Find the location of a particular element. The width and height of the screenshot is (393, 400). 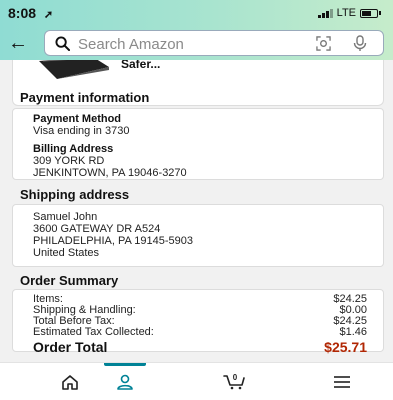

status-indicators: LTE is located at coordinates (349, 13).